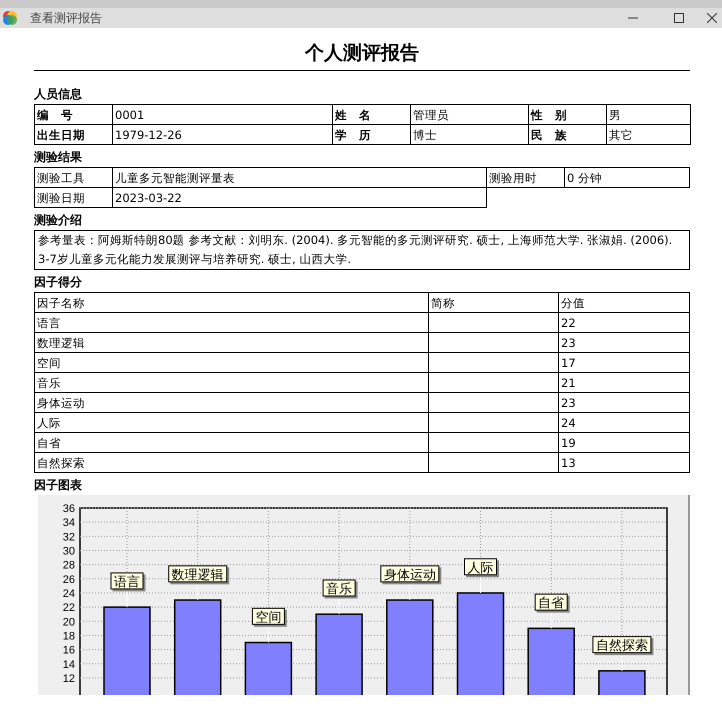 The height and width of the screenshot is (711, 722). I want to click on y-tick-label: 24, so click(68, 594).